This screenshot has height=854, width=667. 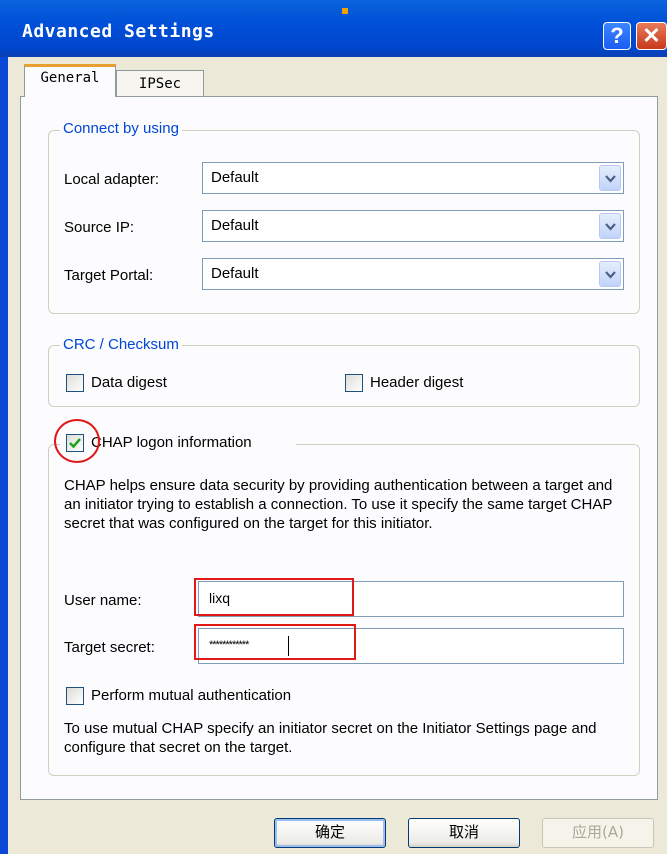 I want to click on tab-general: General, so click(x=70, y=80).